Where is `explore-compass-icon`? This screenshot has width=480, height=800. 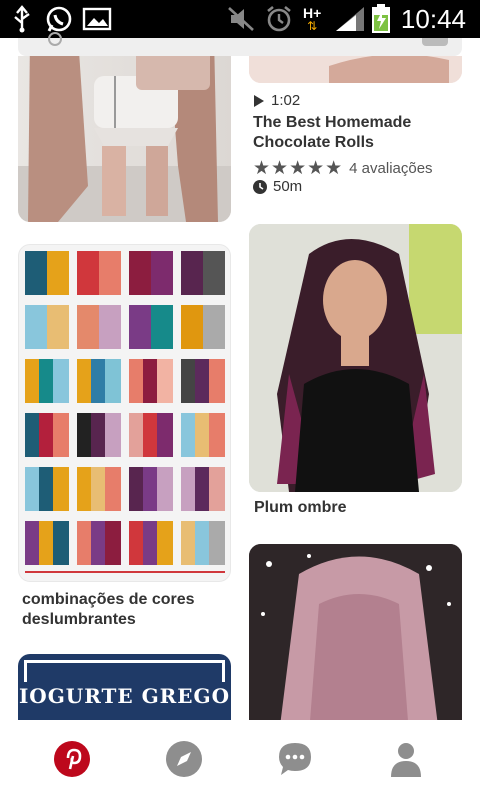
explore-compass-icon is located at coordinates (184, 759).